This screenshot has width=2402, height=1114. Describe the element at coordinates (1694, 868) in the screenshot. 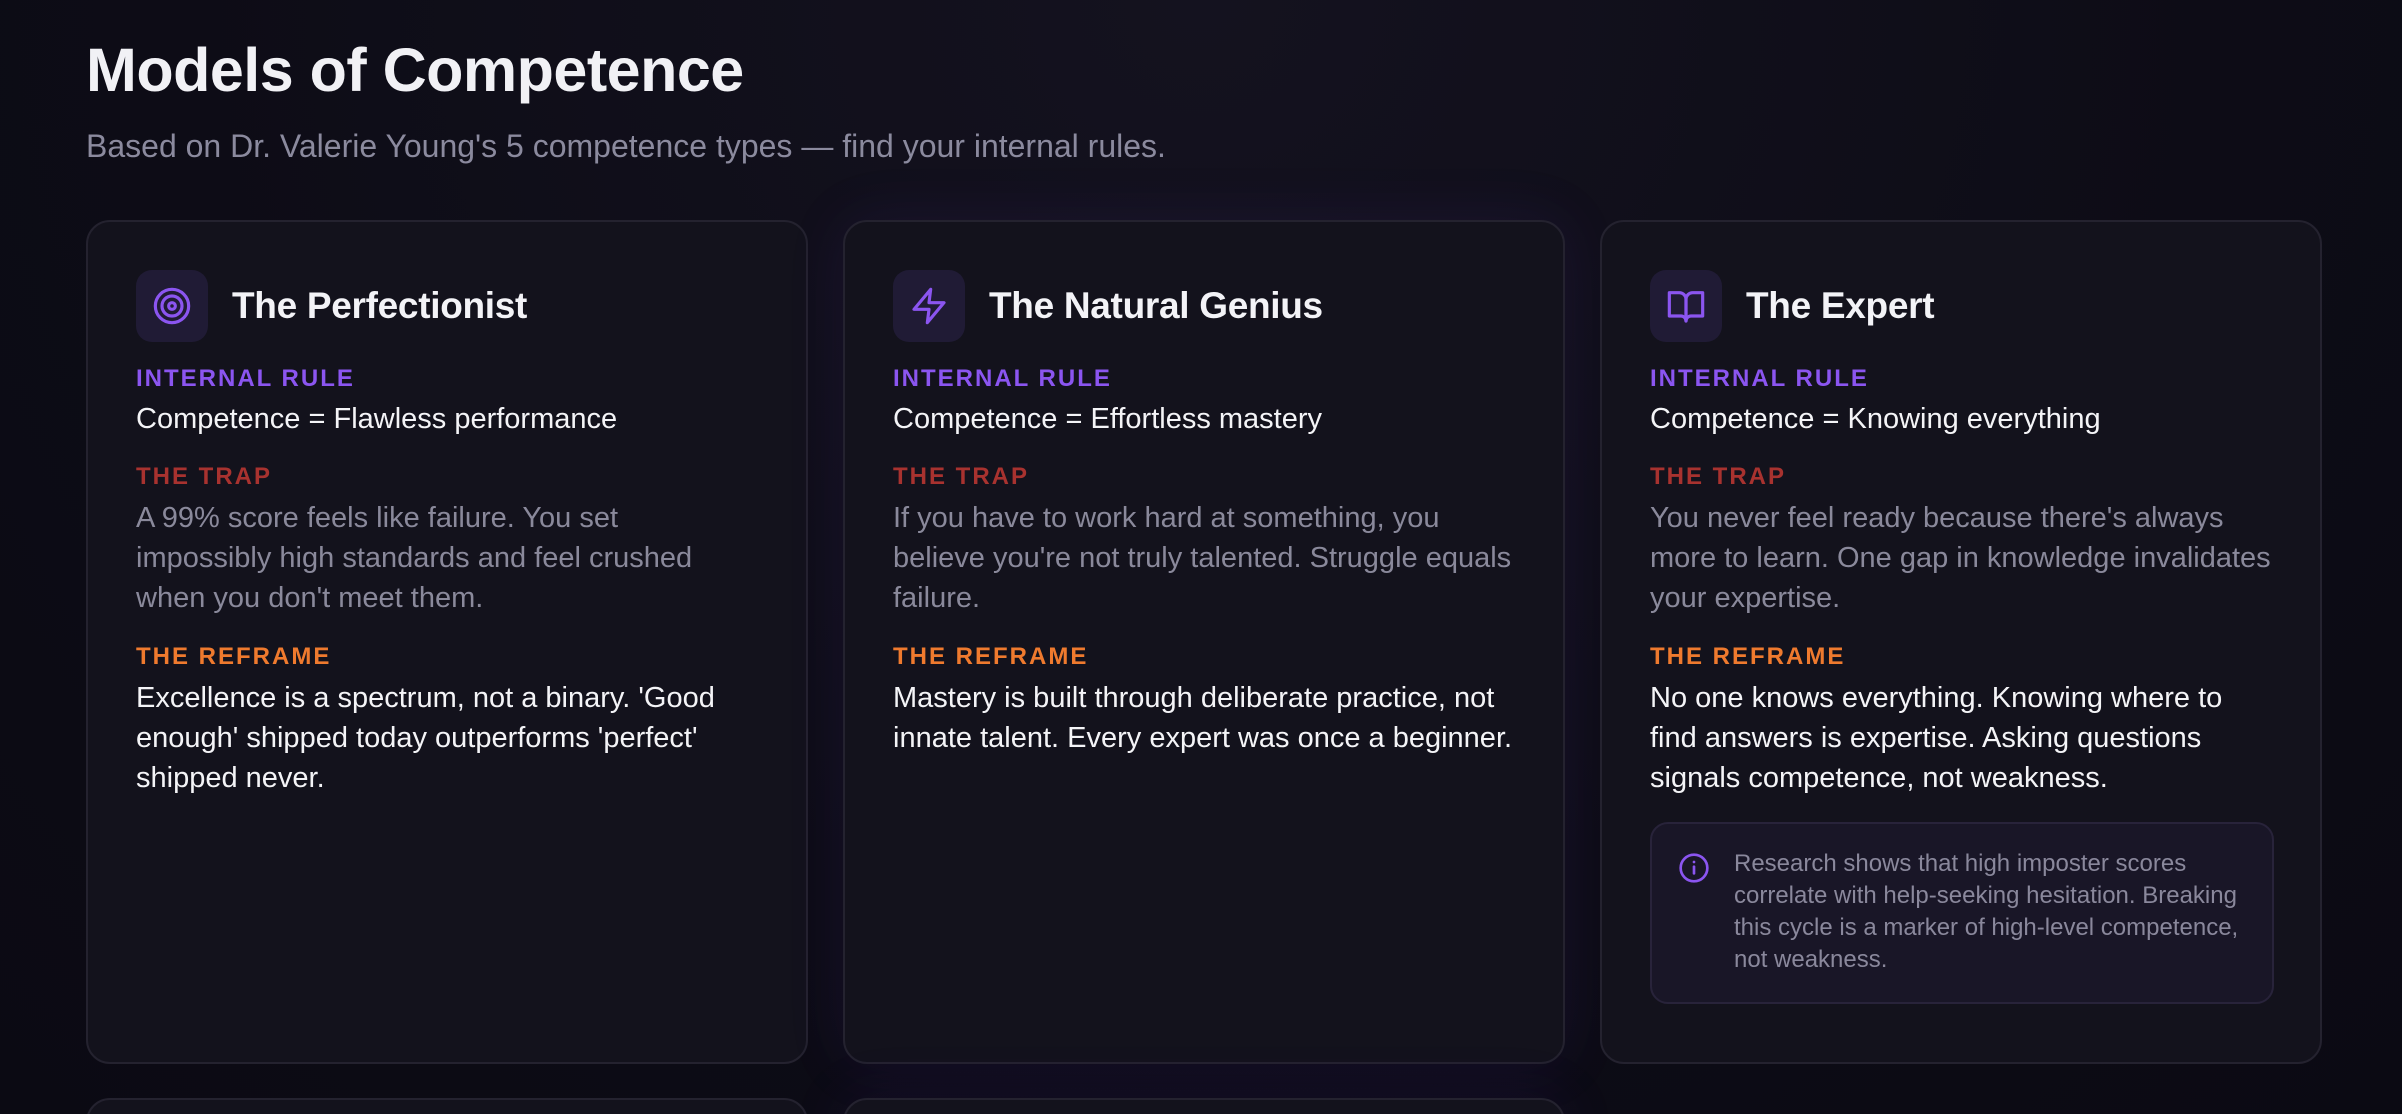

I see `info-icon` at that location.